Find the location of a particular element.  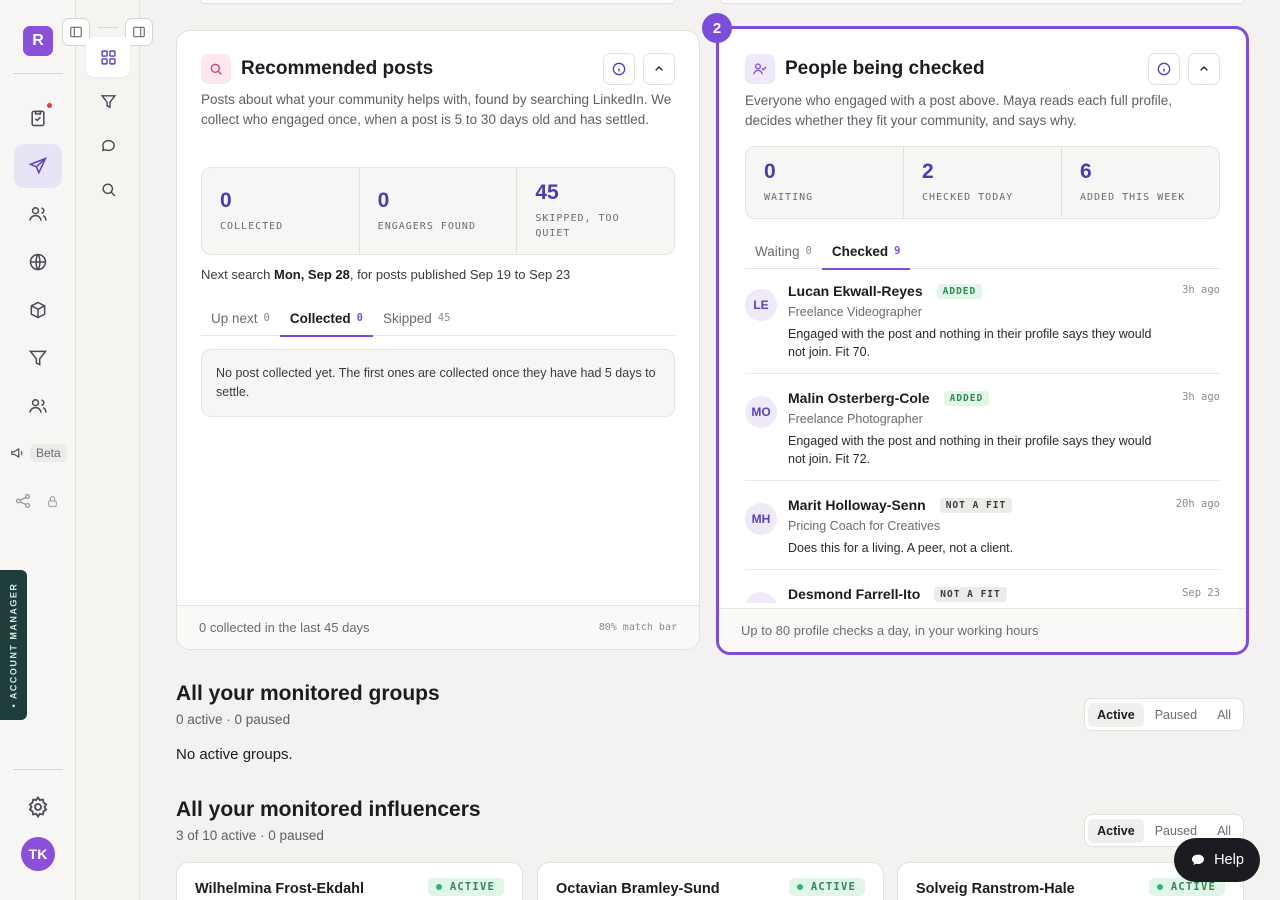

influencers-title: All your monitored influencers is located at coordinates (328, 809).